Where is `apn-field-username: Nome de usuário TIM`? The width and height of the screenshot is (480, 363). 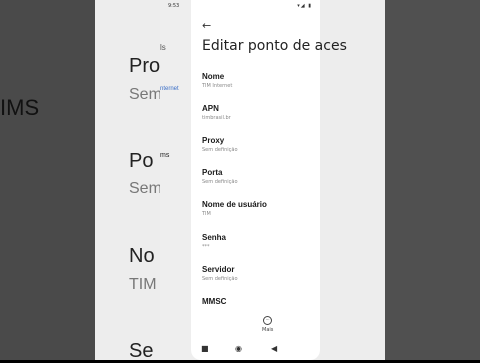 apn-field-username: Nome de usuário TIM is located at coordinates (261, 208).